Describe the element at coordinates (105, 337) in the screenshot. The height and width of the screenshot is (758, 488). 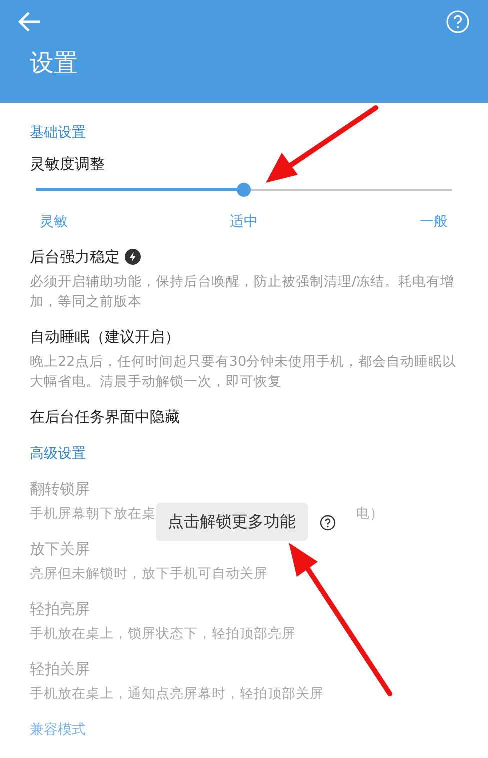
I see `setting-title: 自动睡眠（建议开启）` at that location.